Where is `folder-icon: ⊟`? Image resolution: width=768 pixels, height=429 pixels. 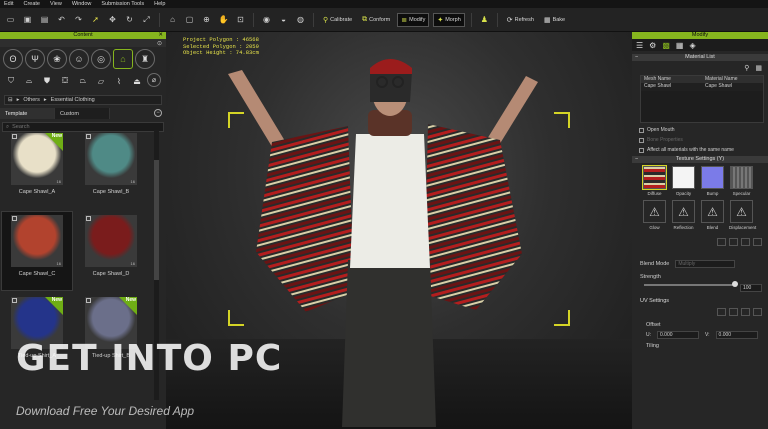
folder-icon: ⊟ is located at coordinates (10, 100).